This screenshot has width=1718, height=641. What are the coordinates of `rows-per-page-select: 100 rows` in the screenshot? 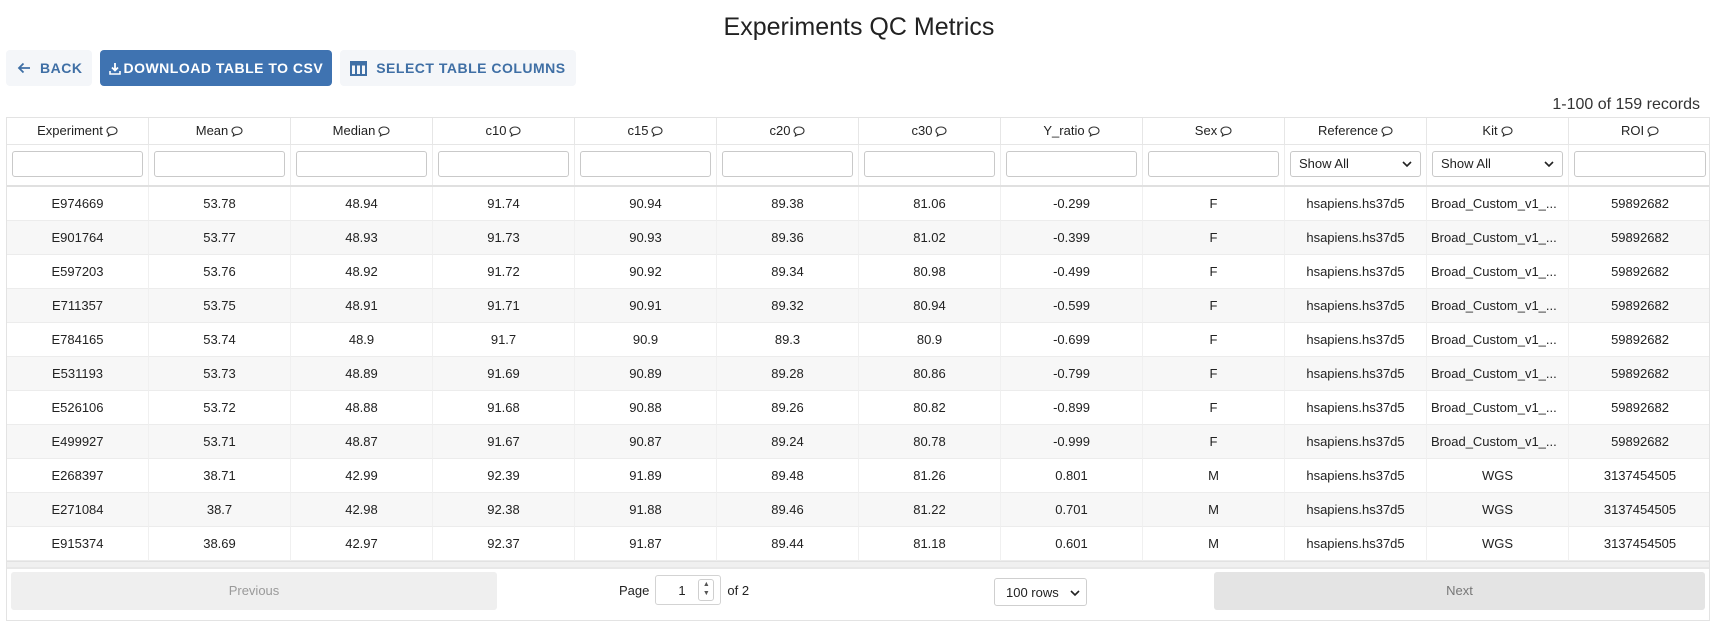 It's located at (1040, 592).